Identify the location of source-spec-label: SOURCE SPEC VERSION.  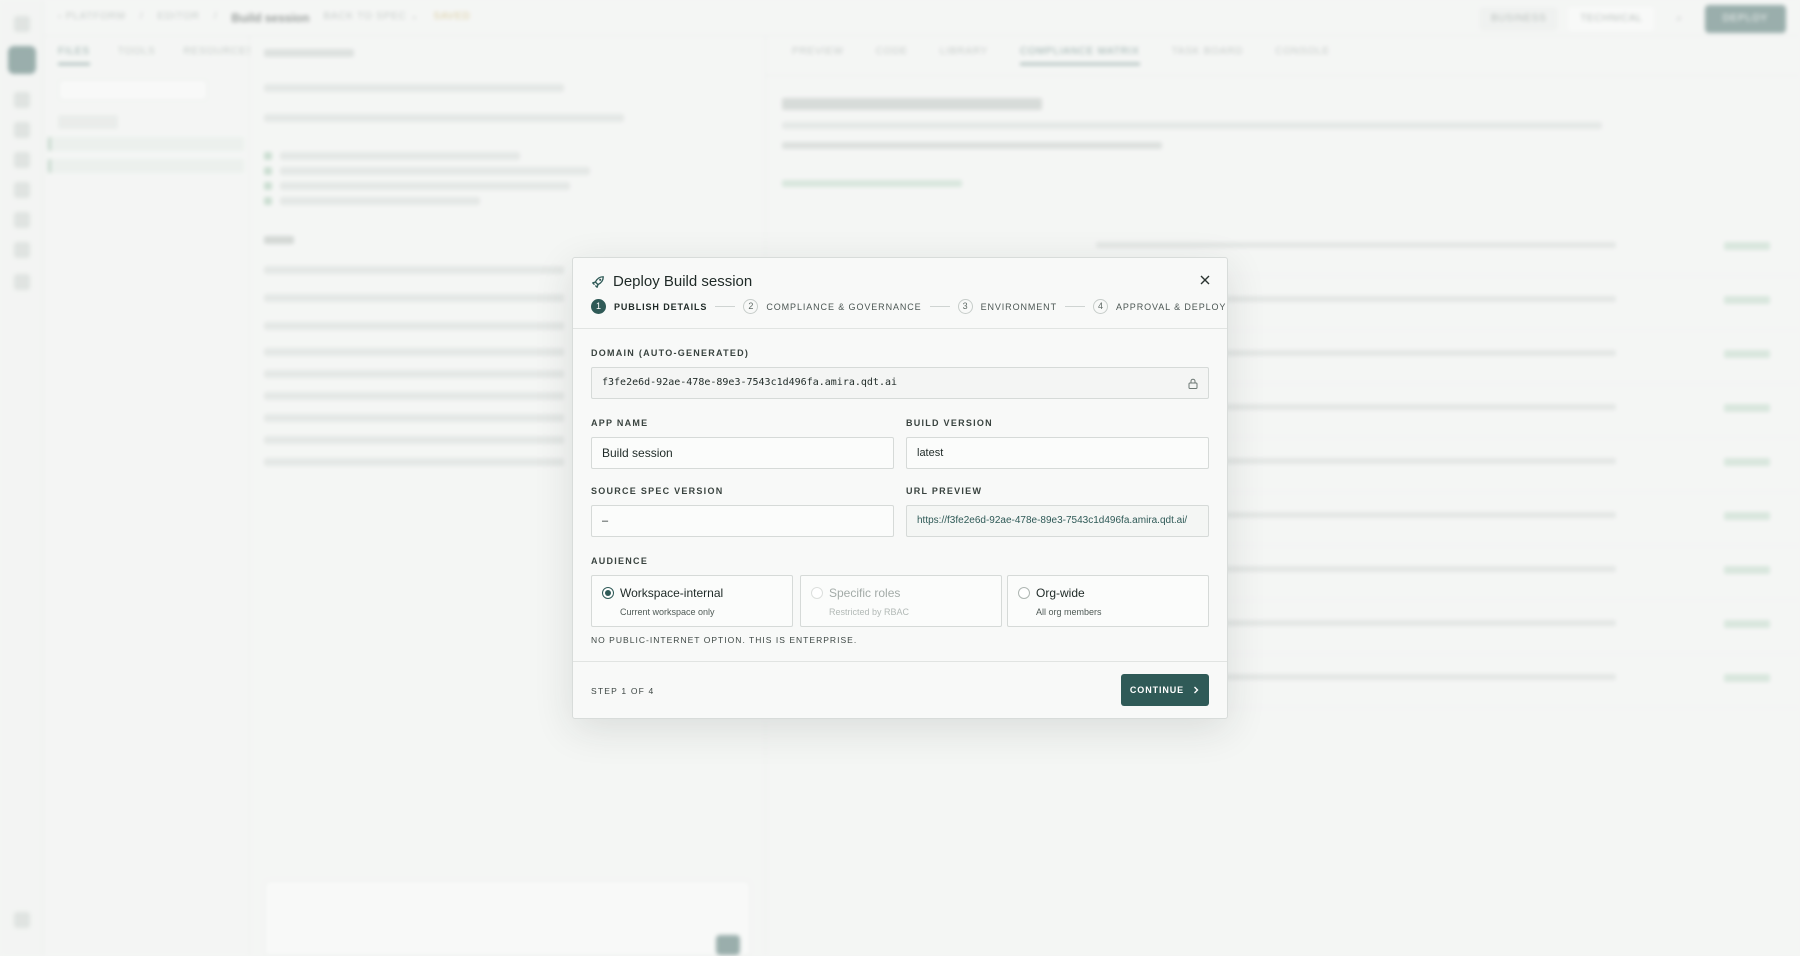
(657, 491).